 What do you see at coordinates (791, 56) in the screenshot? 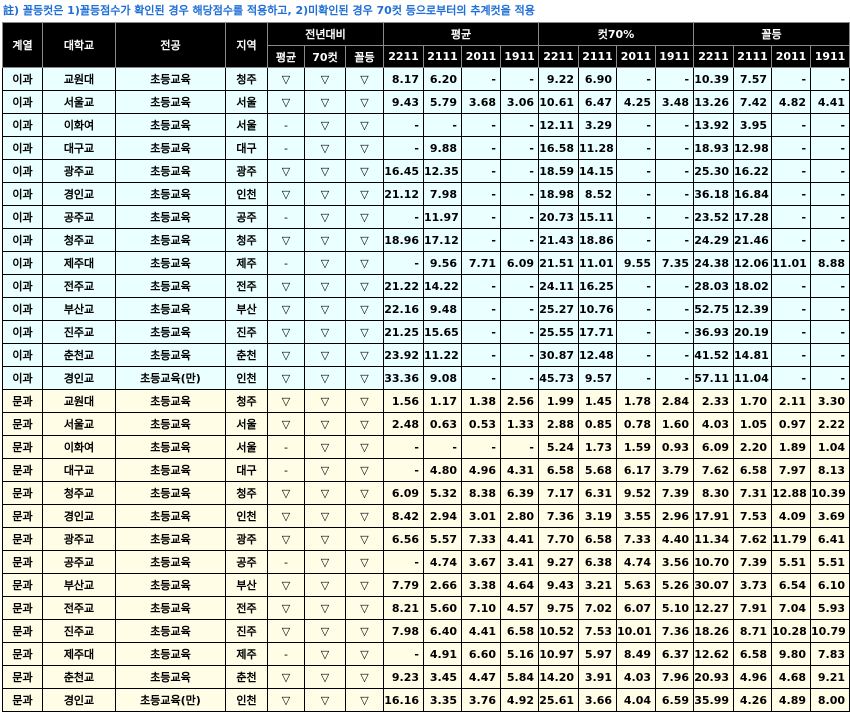
I see `header-year: 2011` at bounding box center [791, 56].